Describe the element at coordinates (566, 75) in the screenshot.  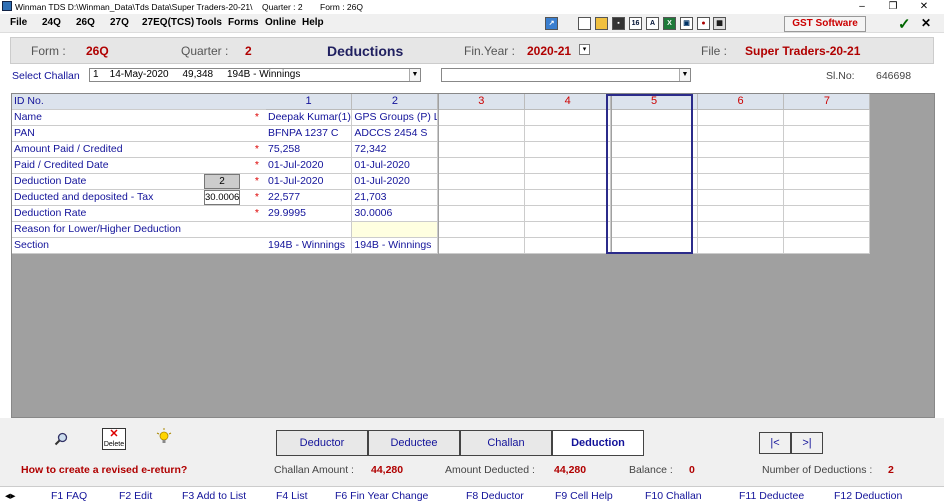
I see `secondary-select: ▼` at that location.